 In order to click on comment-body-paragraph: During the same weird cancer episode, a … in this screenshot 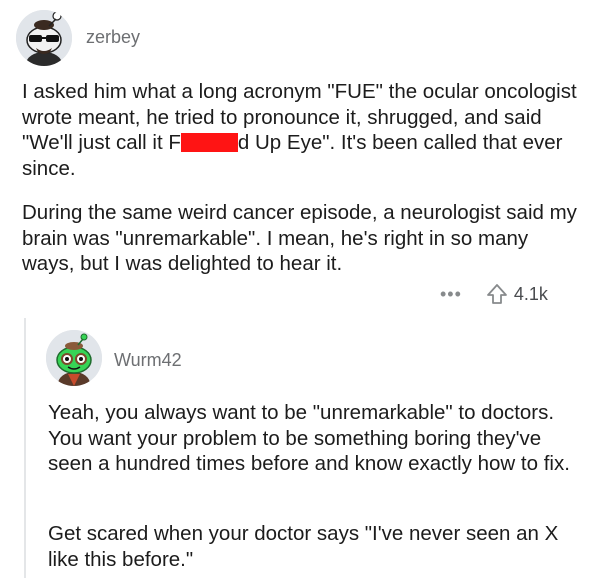, I will do `click(299, 238)`.